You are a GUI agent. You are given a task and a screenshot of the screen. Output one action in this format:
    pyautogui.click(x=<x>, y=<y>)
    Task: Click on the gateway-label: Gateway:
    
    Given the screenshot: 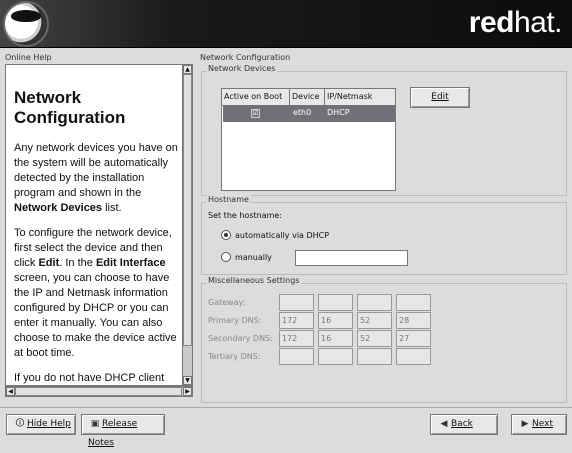 What is the action you would take?
    pyautogui.click(x=227, y=302)
    